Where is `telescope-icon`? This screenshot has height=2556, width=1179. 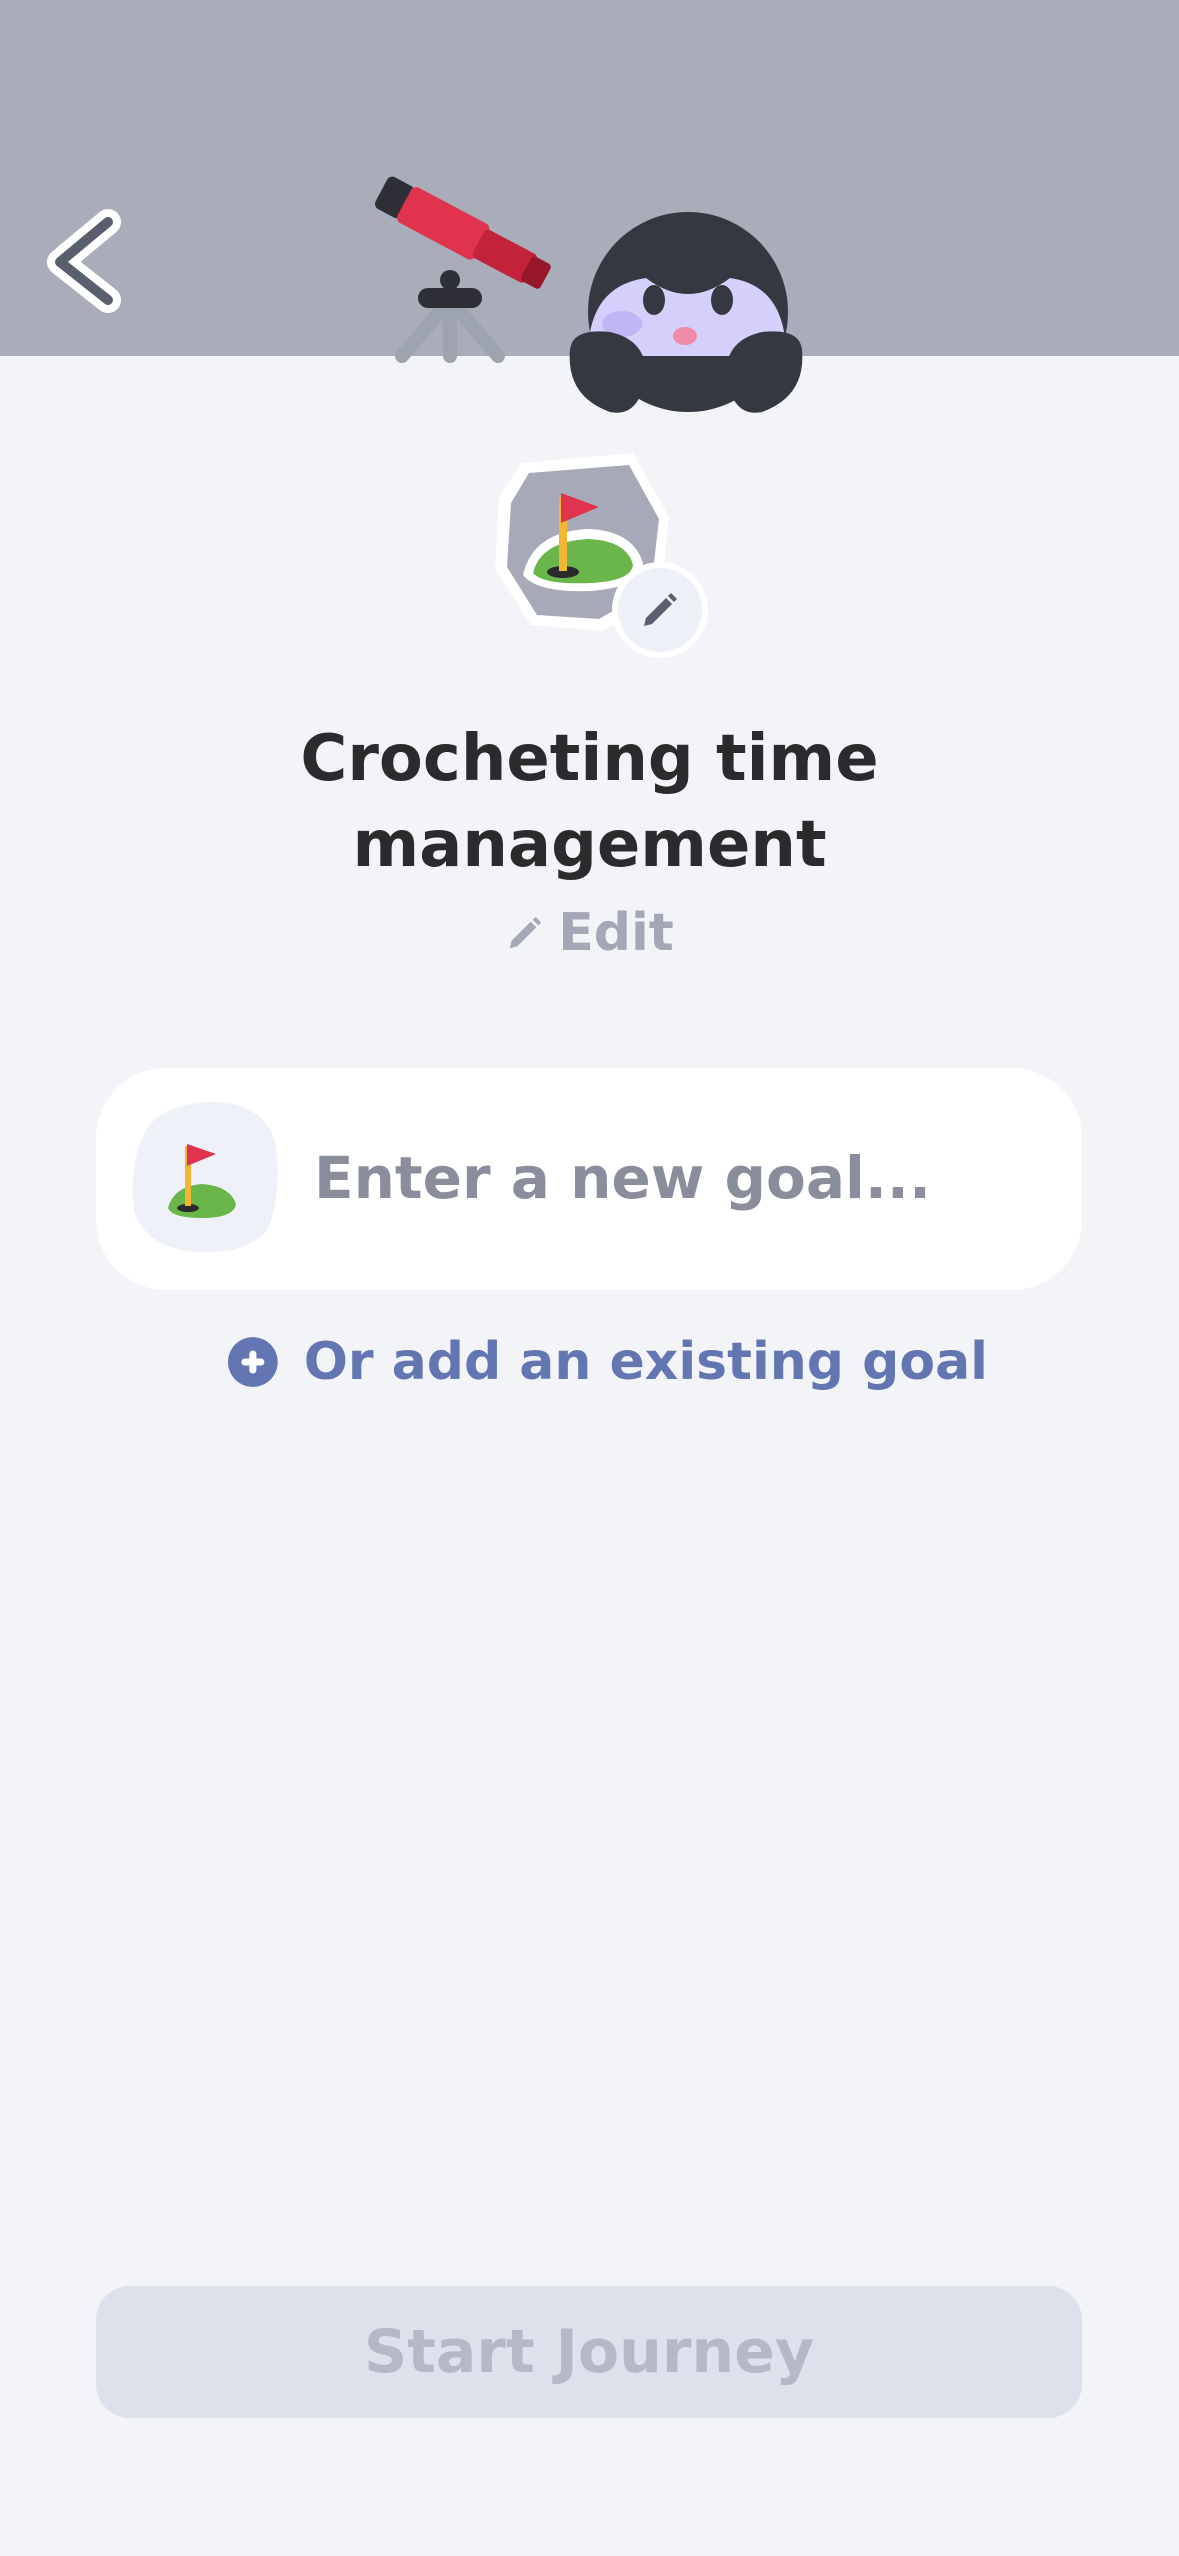
telescope-icon is located at coordinates (463, 269).